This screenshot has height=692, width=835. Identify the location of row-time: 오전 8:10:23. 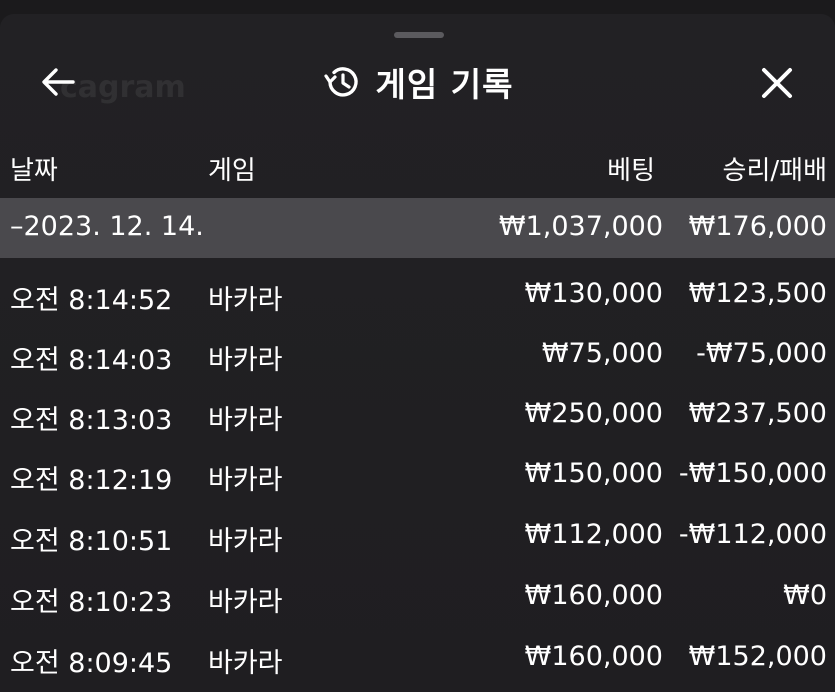
(91, 602).